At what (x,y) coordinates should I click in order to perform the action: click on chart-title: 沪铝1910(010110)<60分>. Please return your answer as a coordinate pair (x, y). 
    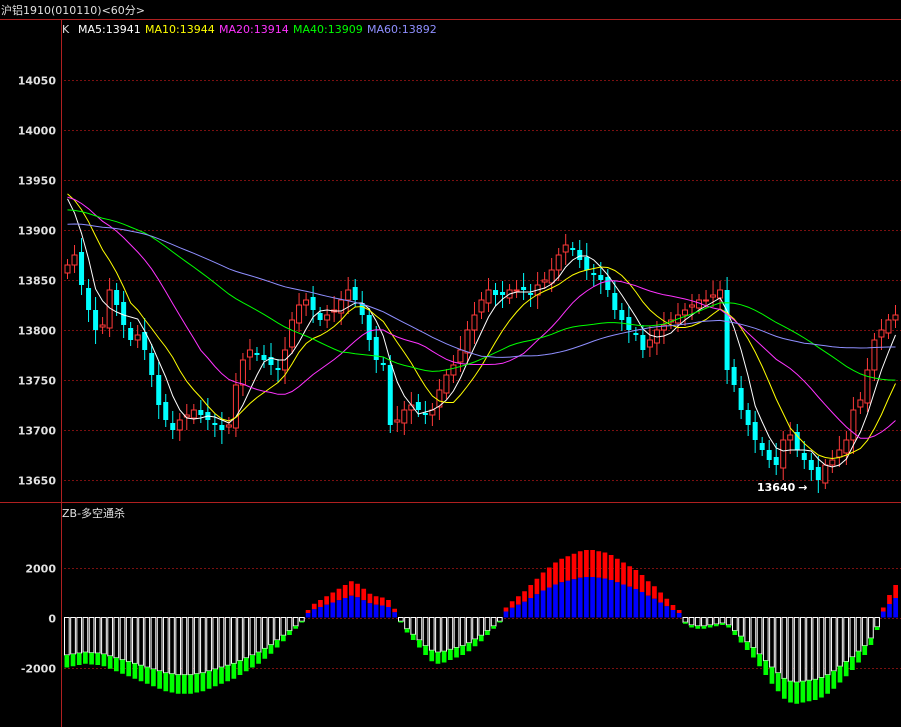
    Looking at the image, I should click on (73, 10).